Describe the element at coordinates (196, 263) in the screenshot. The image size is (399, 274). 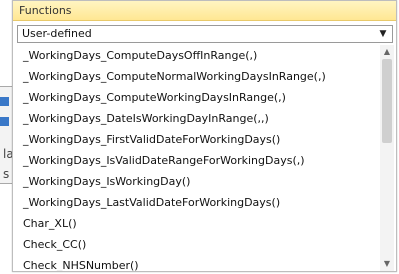
I see `list-item: Check_NHSNumber()` at that location.